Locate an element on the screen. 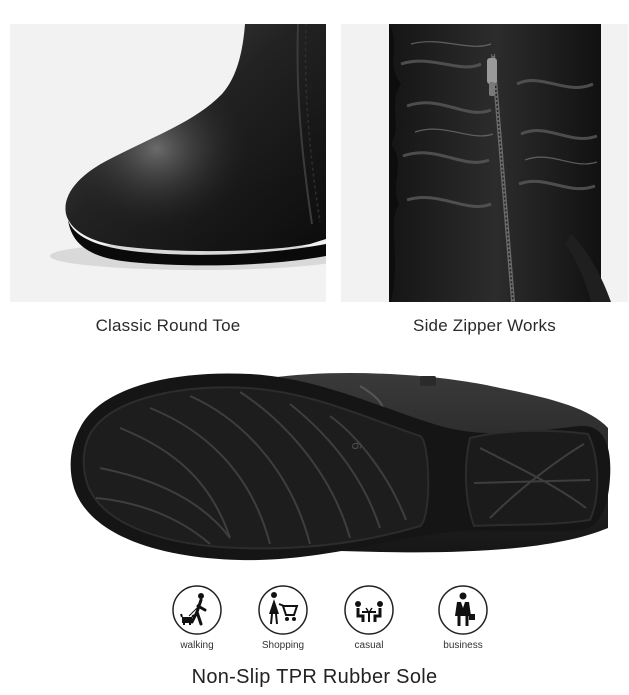 Image resolution: width=629 pixels, height=695 pixels. usage-casual-label: casual is located at coordinates (369, 645).